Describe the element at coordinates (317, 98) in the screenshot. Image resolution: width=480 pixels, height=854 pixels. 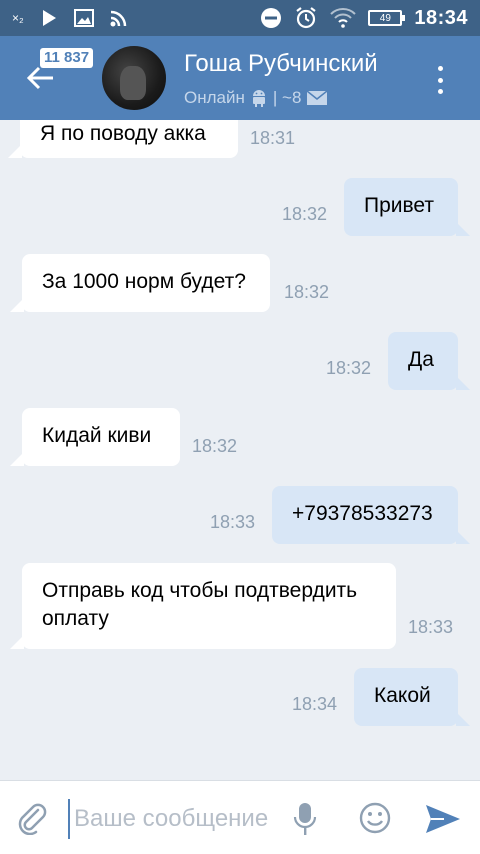
I see `envelope-icon` at that location.